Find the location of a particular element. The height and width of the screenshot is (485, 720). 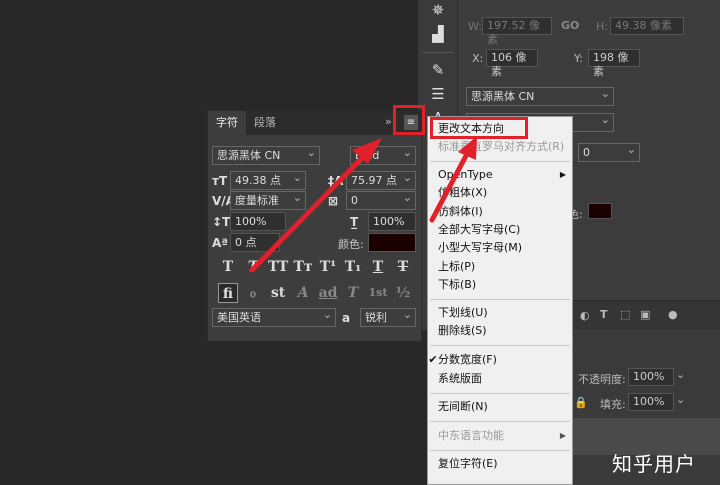

font-style-select: Bold is located at coordinates (383, 155).